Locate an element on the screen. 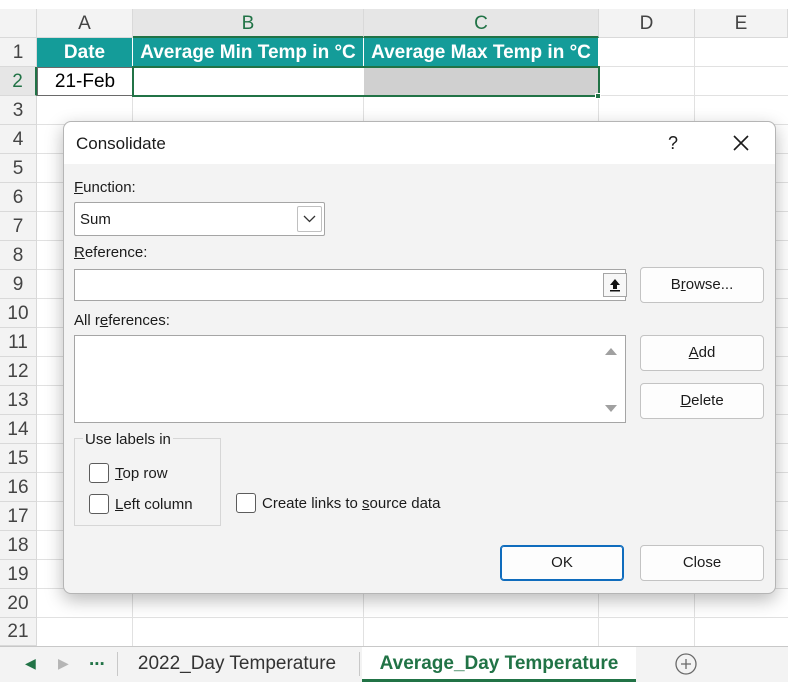 This screenshot has height=682, width=788. next-sheet-icon: ▶ is located at coordinates (63, 663).